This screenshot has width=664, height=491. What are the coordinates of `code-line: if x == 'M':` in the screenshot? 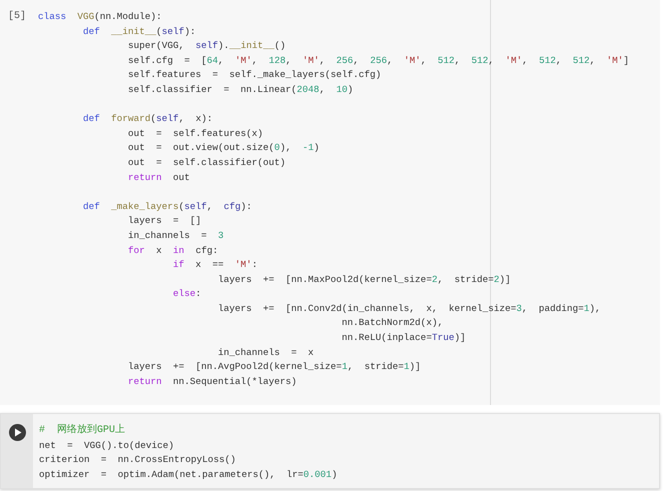 It's located at (215, 265).